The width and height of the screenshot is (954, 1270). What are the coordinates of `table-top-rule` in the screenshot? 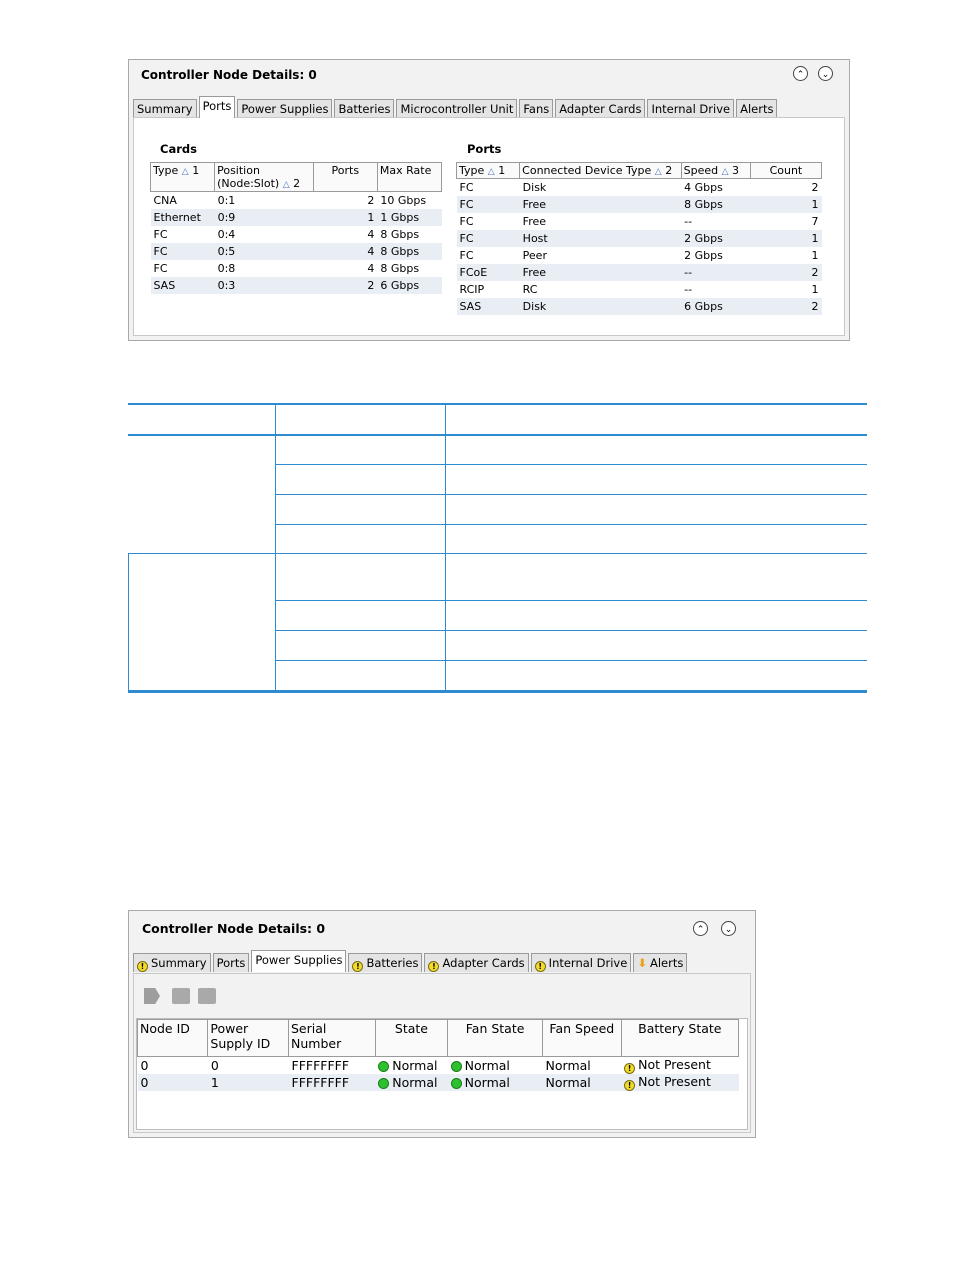 It's located at (497, 404).